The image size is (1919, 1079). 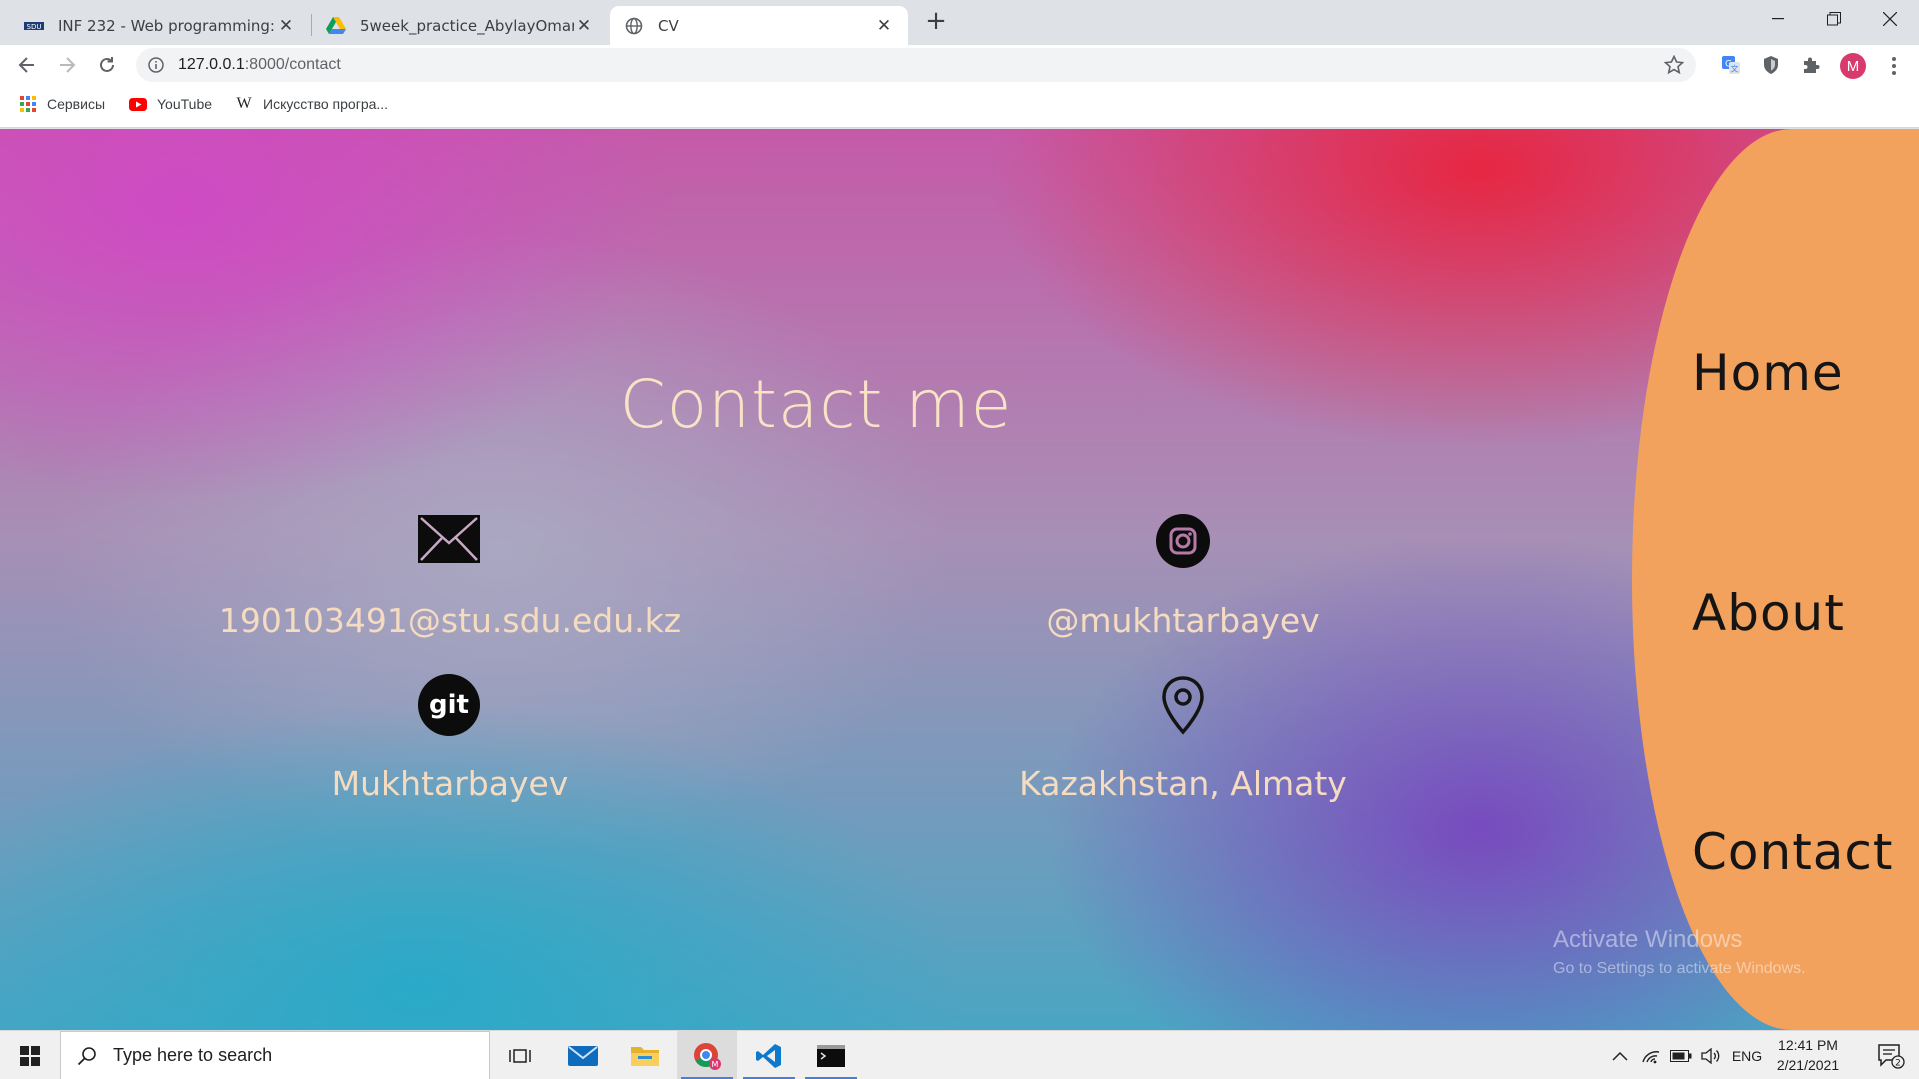 I want to click on minimize-button, so click(x=1778, y=19).